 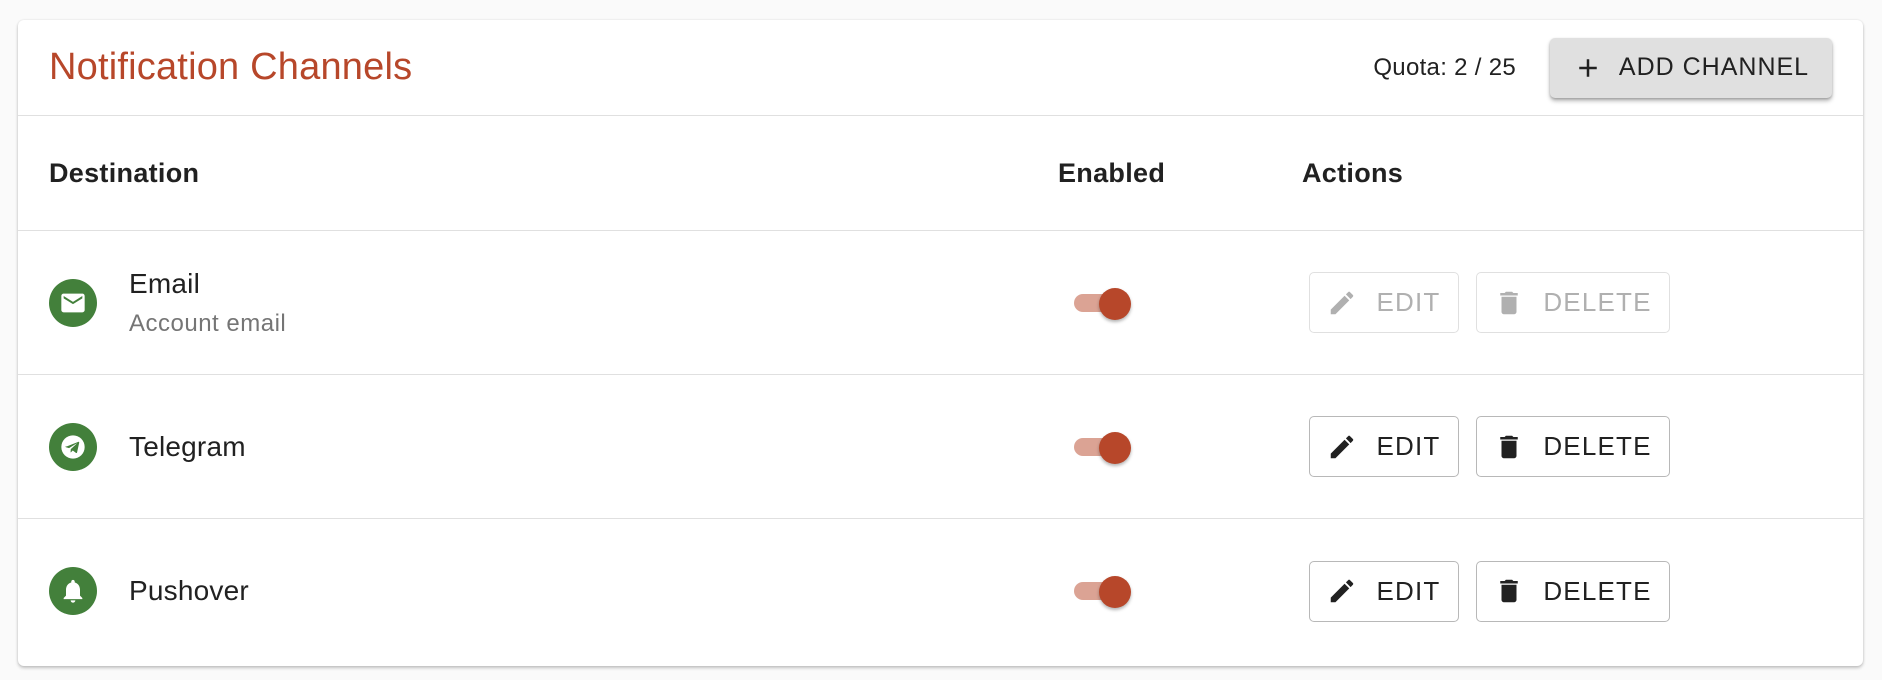 I want to click on email-icon, so click(x=73, y=302).